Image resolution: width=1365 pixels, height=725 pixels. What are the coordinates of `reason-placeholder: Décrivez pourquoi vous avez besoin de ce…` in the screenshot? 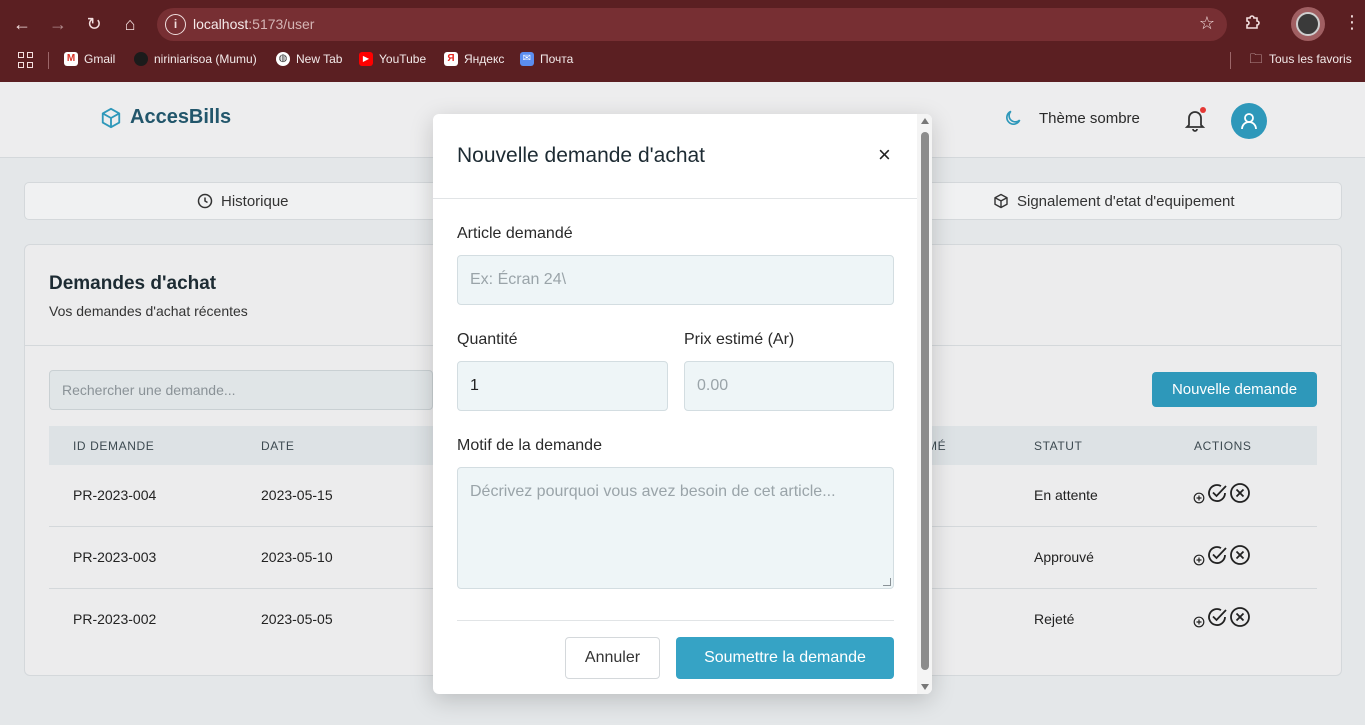 It's located at (653, 491).